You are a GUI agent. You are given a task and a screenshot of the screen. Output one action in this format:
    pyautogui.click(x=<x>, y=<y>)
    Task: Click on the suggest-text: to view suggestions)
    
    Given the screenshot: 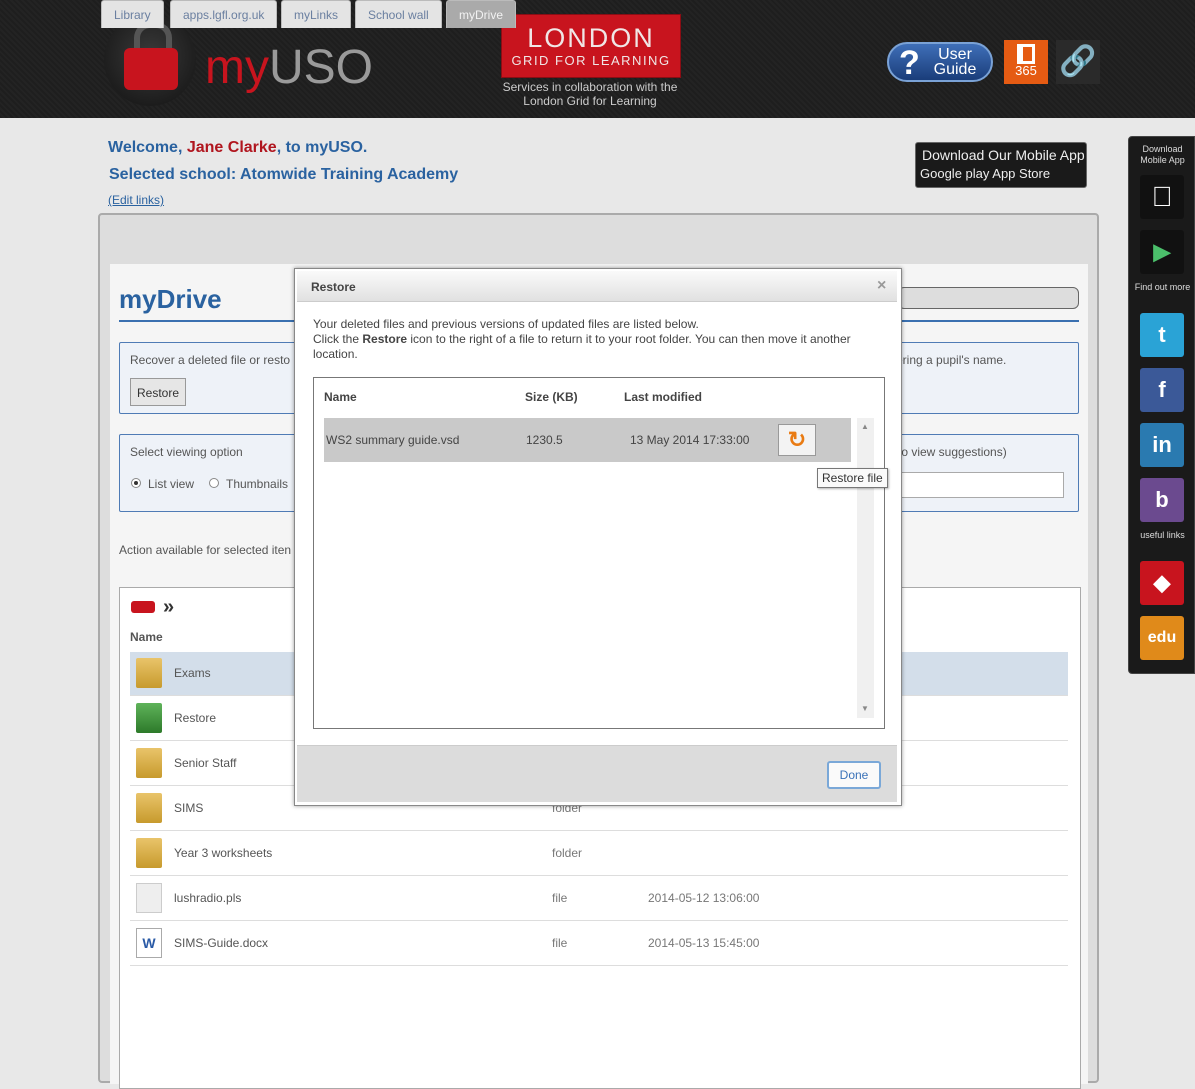 What is the action you would take?
    pyautogui.click(x=952, y=452)
    